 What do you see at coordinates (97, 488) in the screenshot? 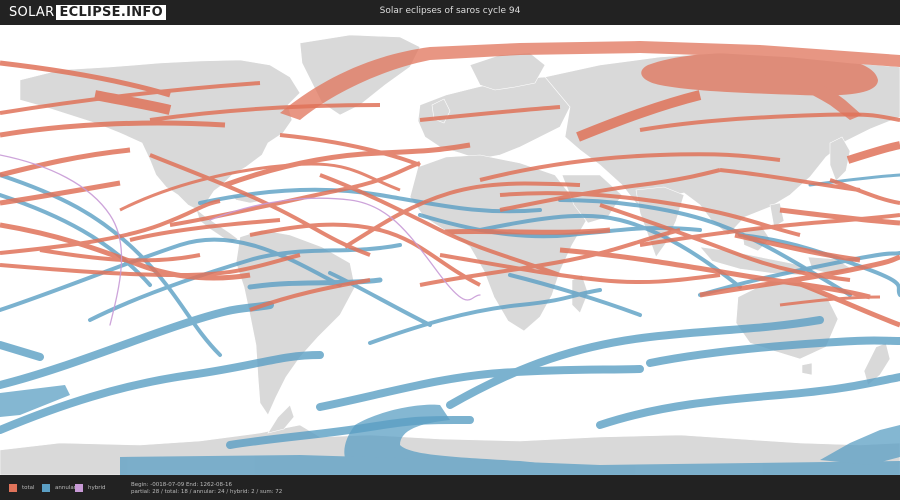
I see `legend-label-hybrid: hybrid` at bounding box center [97, 488].